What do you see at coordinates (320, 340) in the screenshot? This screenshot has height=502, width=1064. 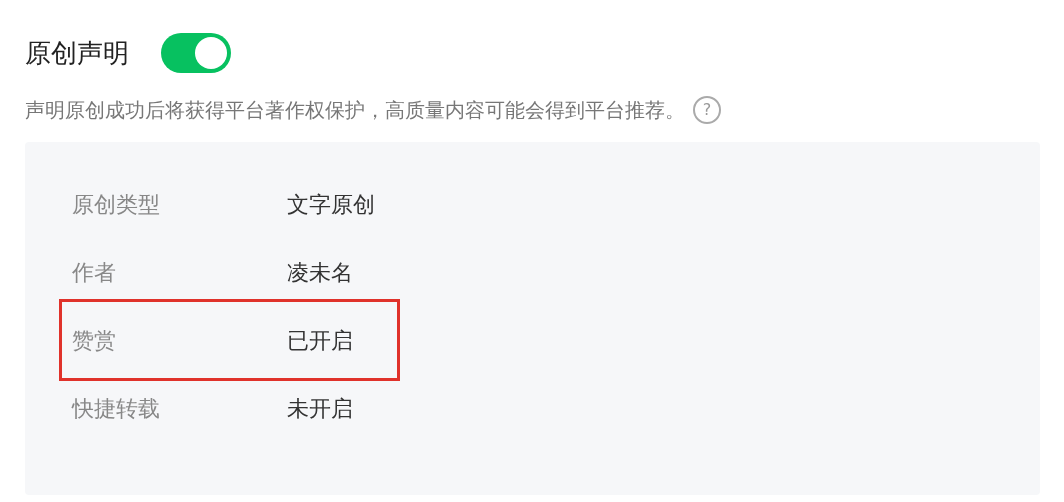 I see `field-value: 已开启` at bounding box center [320, 340].